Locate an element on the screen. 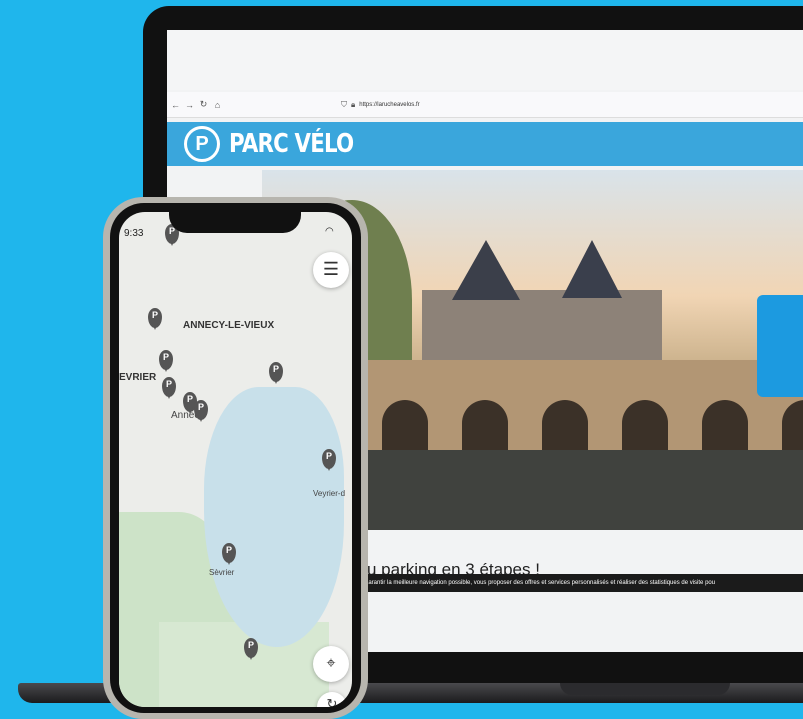 This screenshot has height=719, width=803. map-label: Sèvrier is located at coordinates (222, 572).